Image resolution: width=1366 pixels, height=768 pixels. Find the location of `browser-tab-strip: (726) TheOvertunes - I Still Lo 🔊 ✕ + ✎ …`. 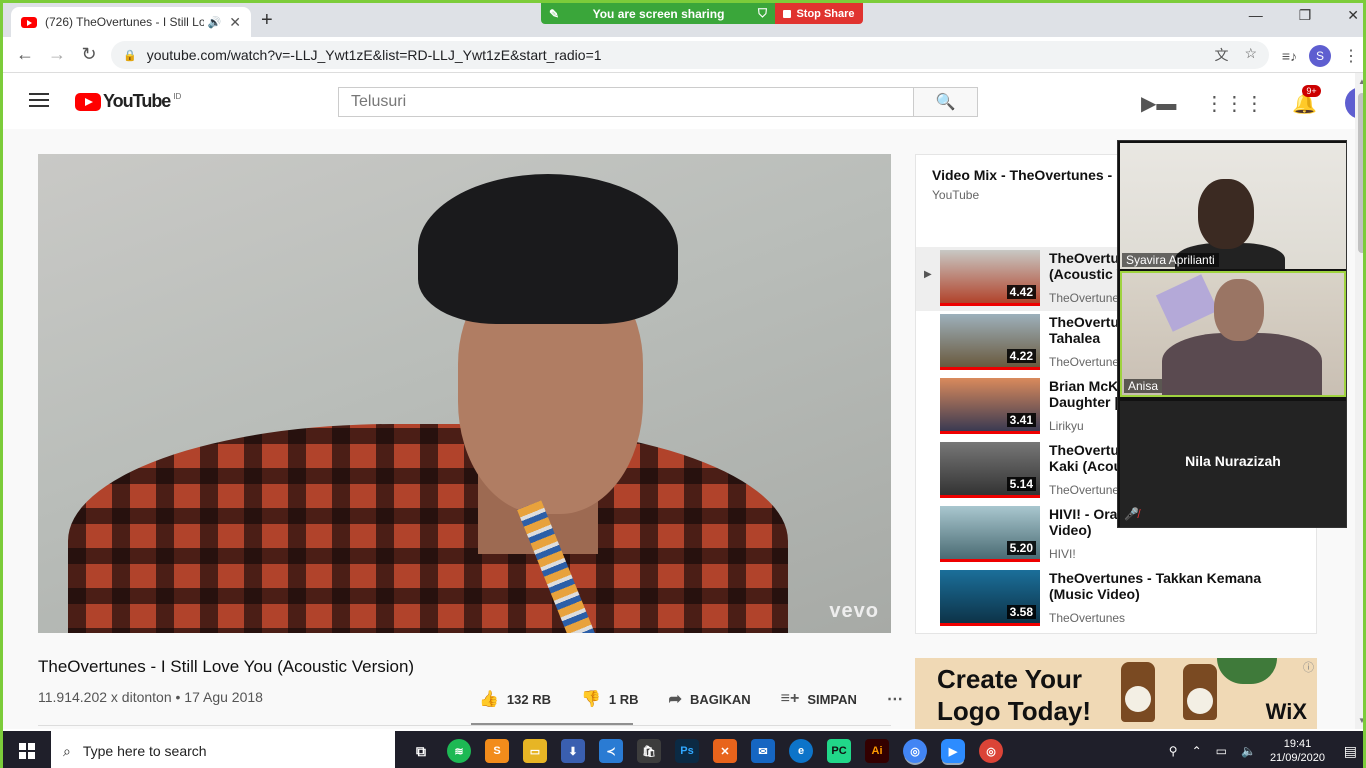

browser-tab-strip: (726) TheOvertunes - I Still Lo 🔊 ✕ + ✎ … is located at coordinates (683, 20).